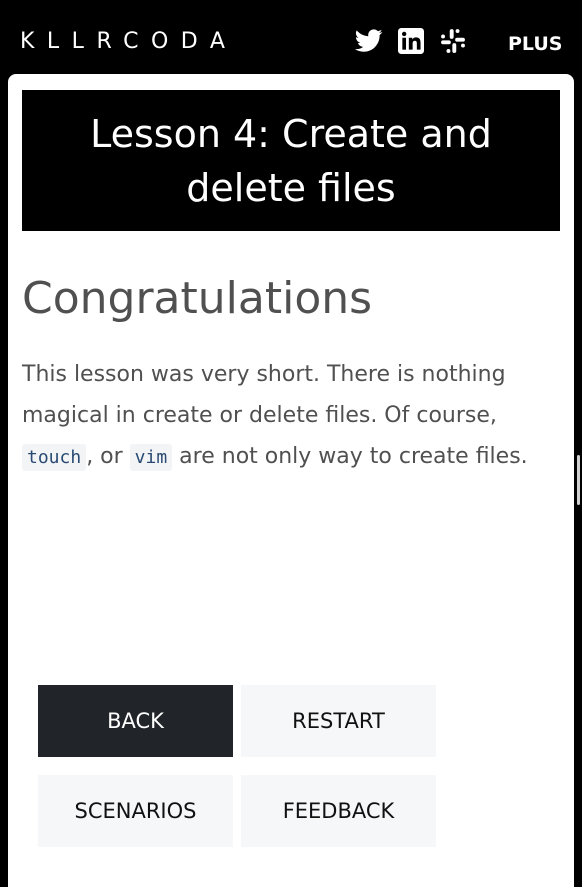 This screenshot has width=582, height=887. What do you see at coordinates (411, 41) in the screenshot?
I see `linkedin-icon` at bounding box center [411, 41].